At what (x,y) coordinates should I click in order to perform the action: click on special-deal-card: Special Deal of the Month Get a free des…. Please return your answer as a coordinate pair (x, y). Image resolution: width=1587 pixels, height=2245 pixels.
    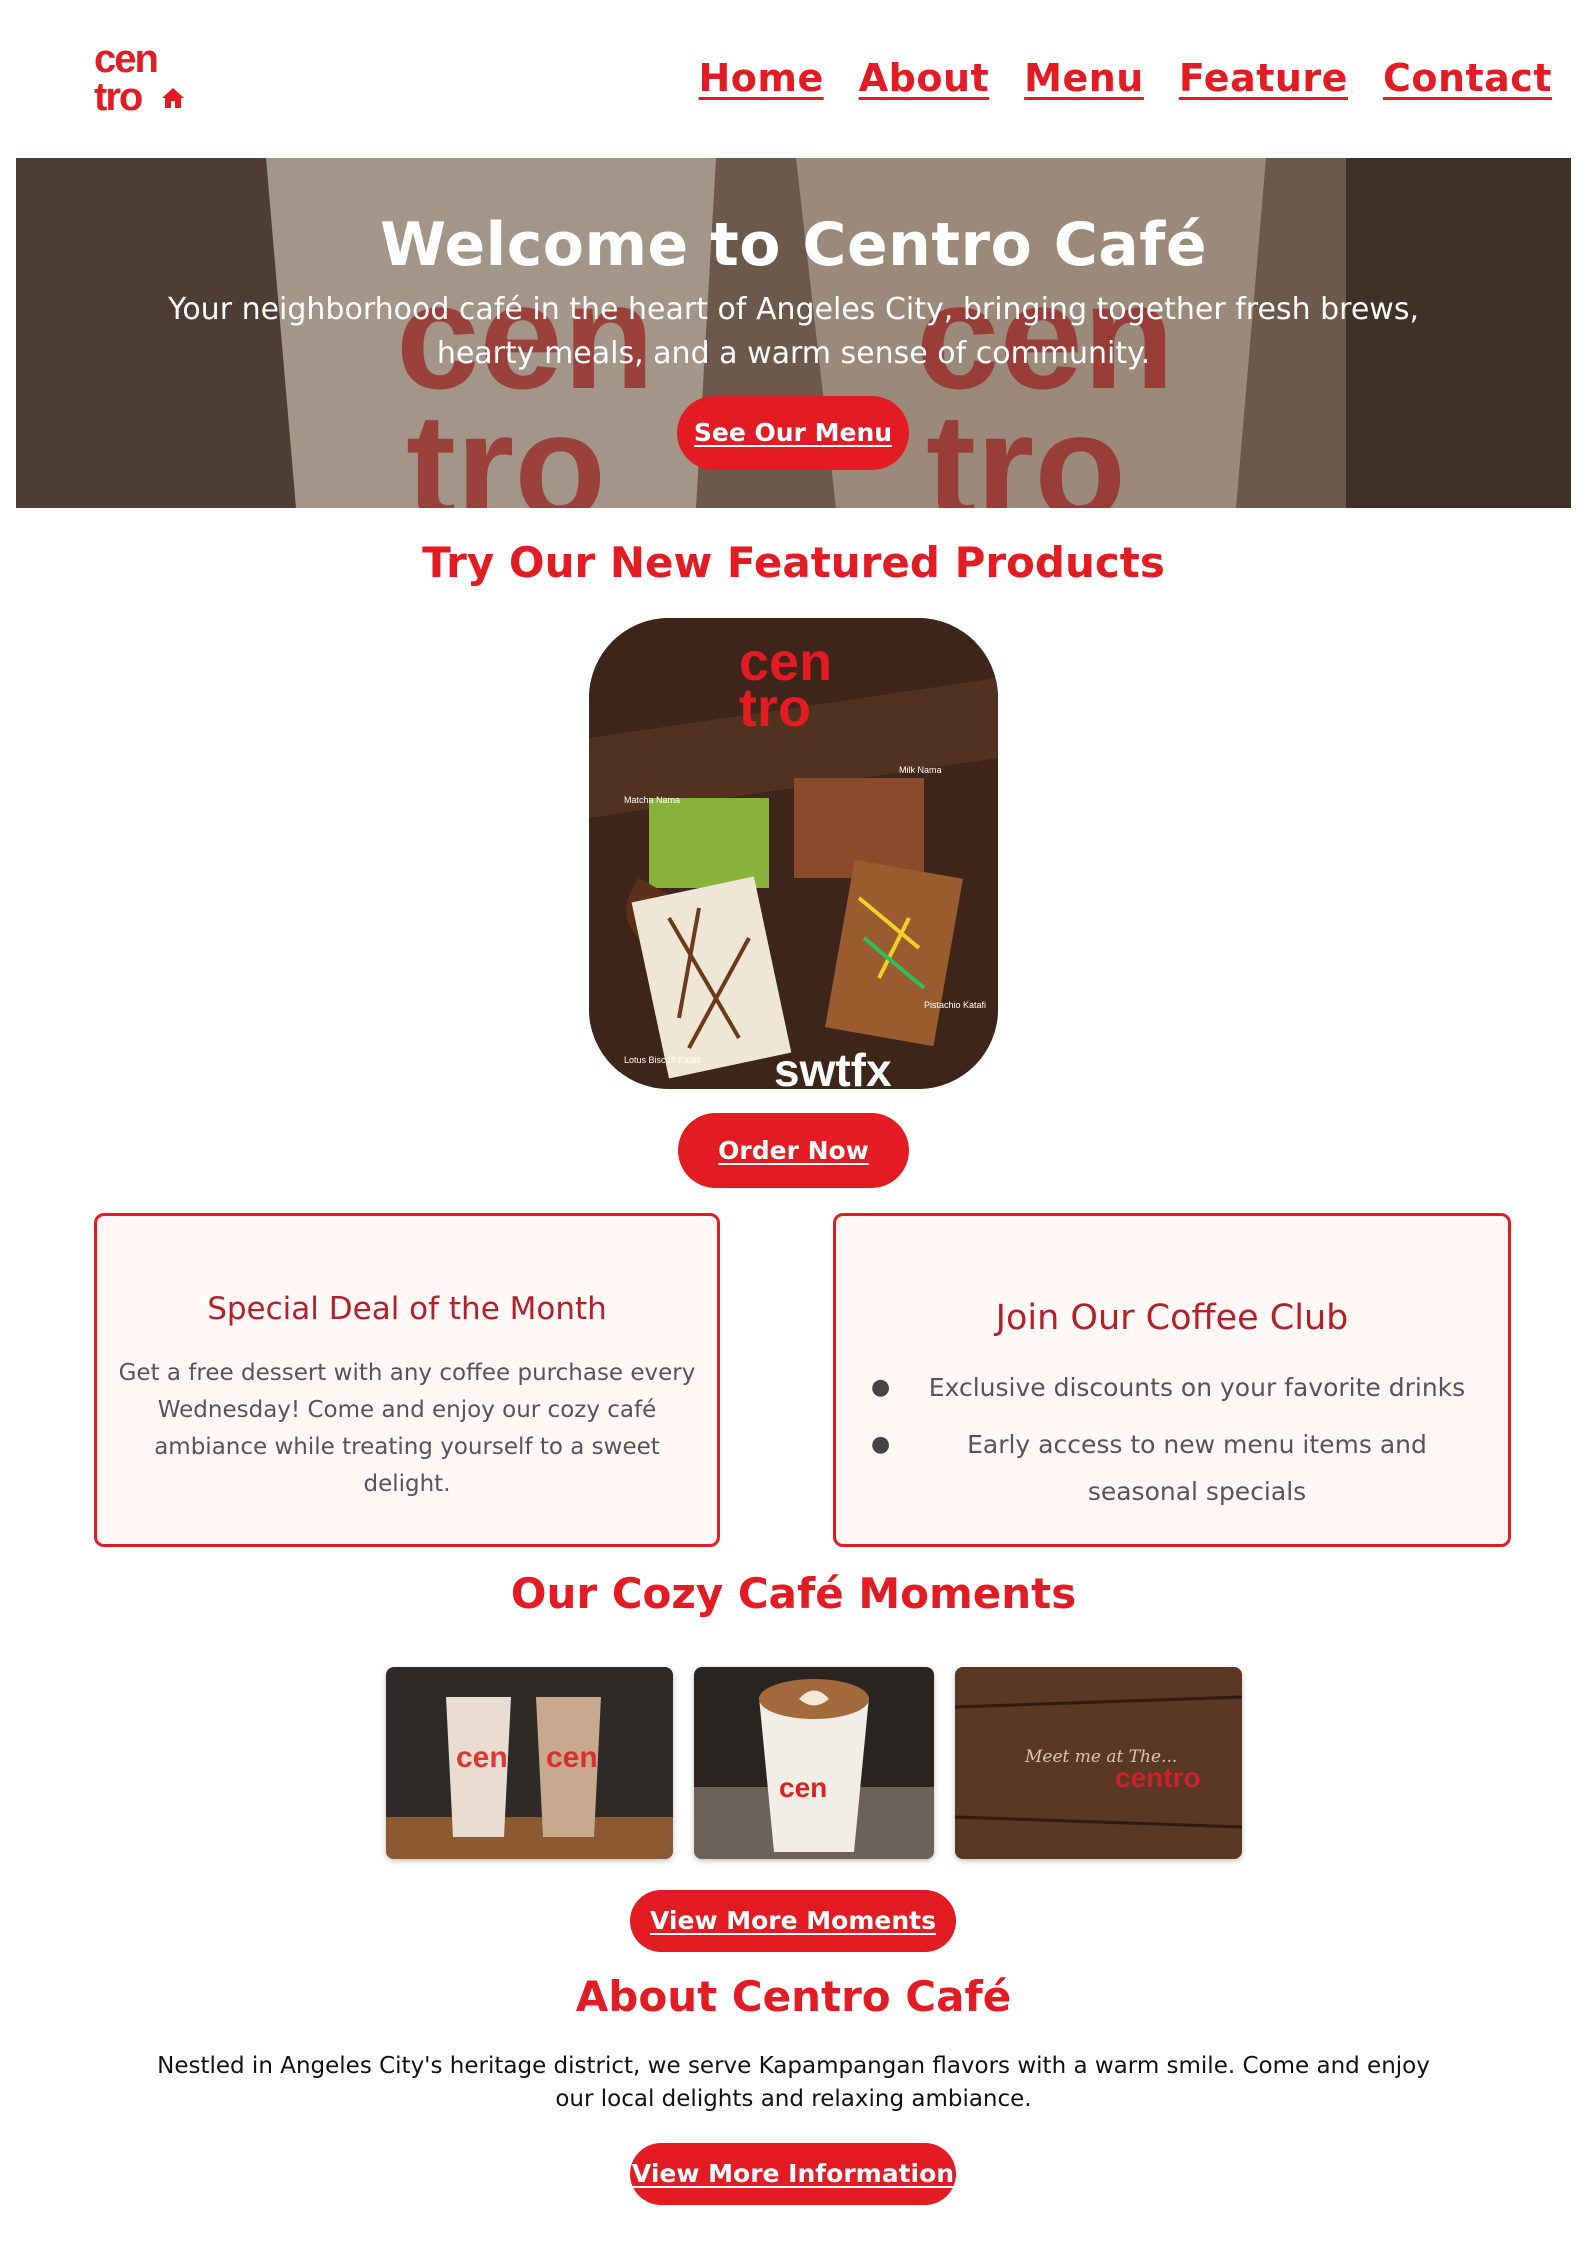
    Looking at the image, I should click on (407, 1380).